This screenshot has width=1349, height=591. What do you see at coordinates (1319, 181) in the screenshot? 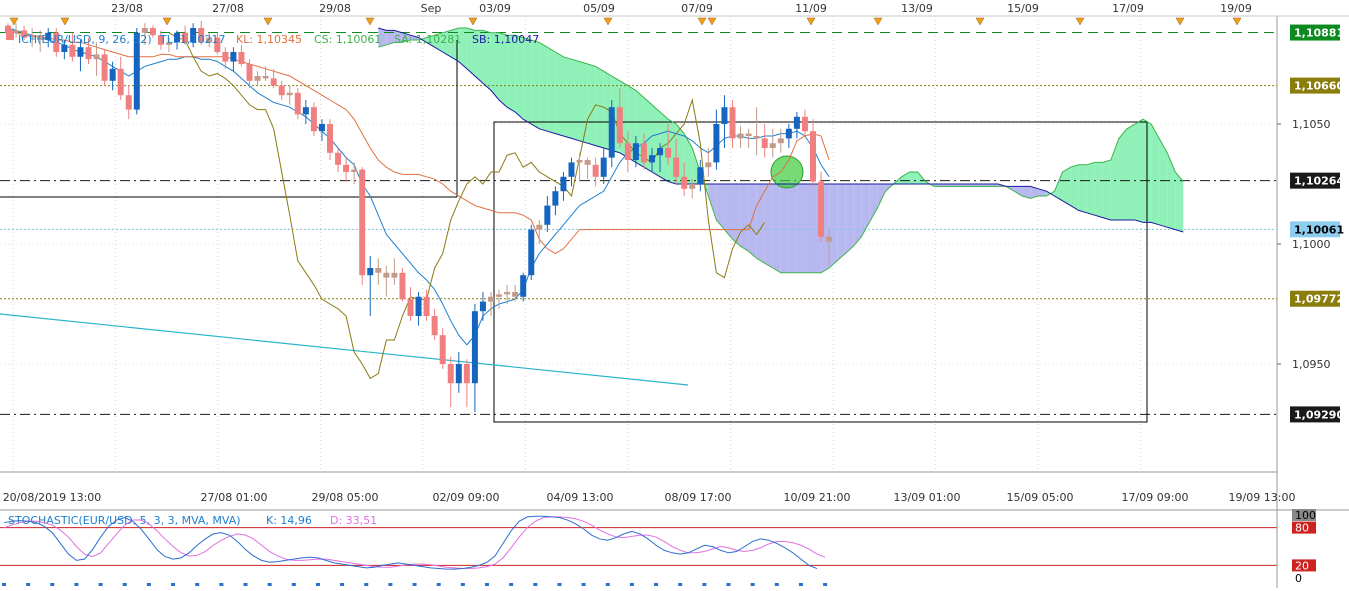
I see `level-1-10264-label: 1,10264` at bounding box center [1319, 181].